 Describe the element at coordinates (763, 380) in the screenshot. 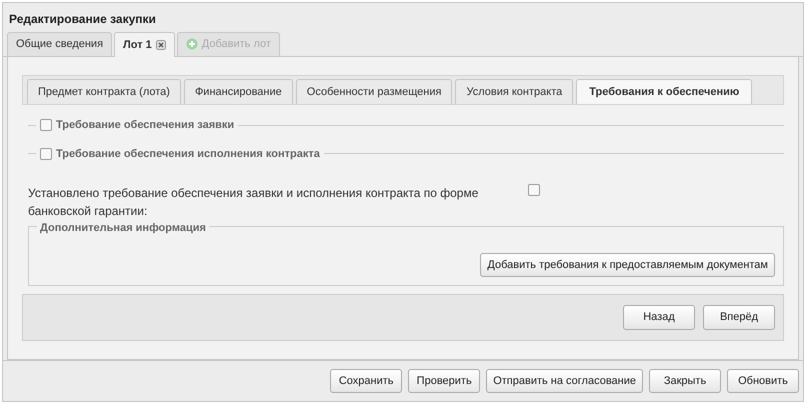

I see `footer-button: Обновить` at that location.